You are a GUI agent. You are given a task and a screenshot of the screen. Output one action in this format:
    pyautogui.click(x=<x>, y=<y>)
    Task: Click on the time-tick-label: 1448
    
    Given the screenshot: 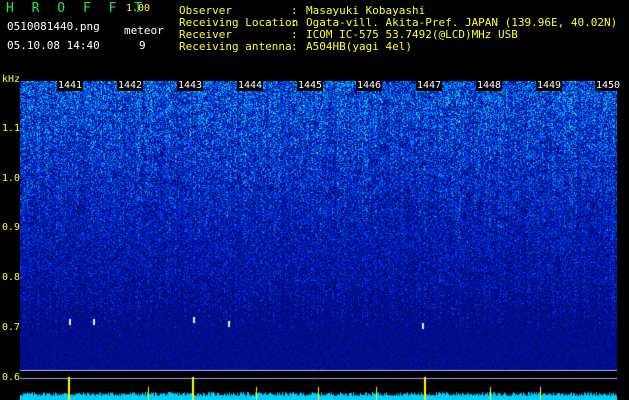 What is the action you would take?
    pyautogui.click(x=489, y=85)
    